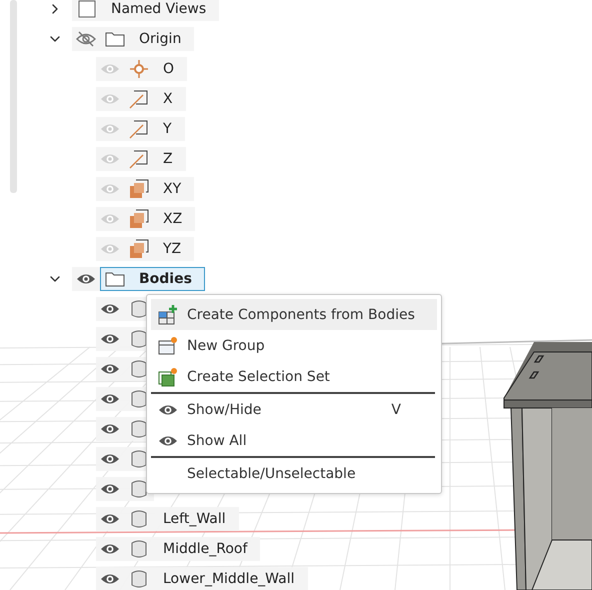 This screenshot has width=592, height=590. What do you see at coordinates (169, 69) in the screenshot?
I see `tree-item-label: O` at bounding box center [169, 69].